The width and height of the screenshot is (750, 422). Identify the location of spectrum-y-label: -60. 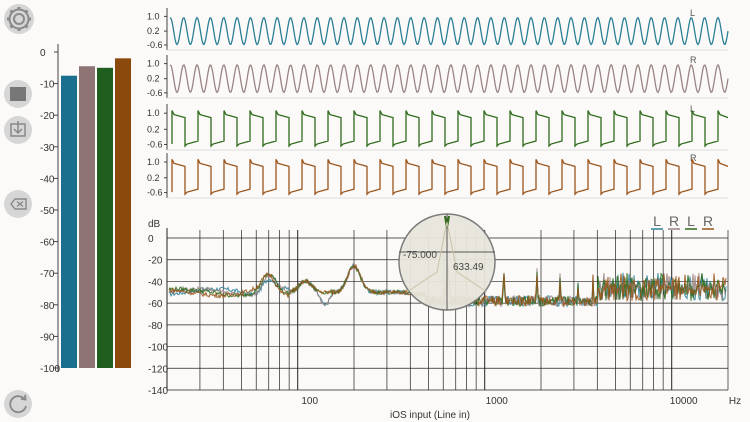
(155, 304).